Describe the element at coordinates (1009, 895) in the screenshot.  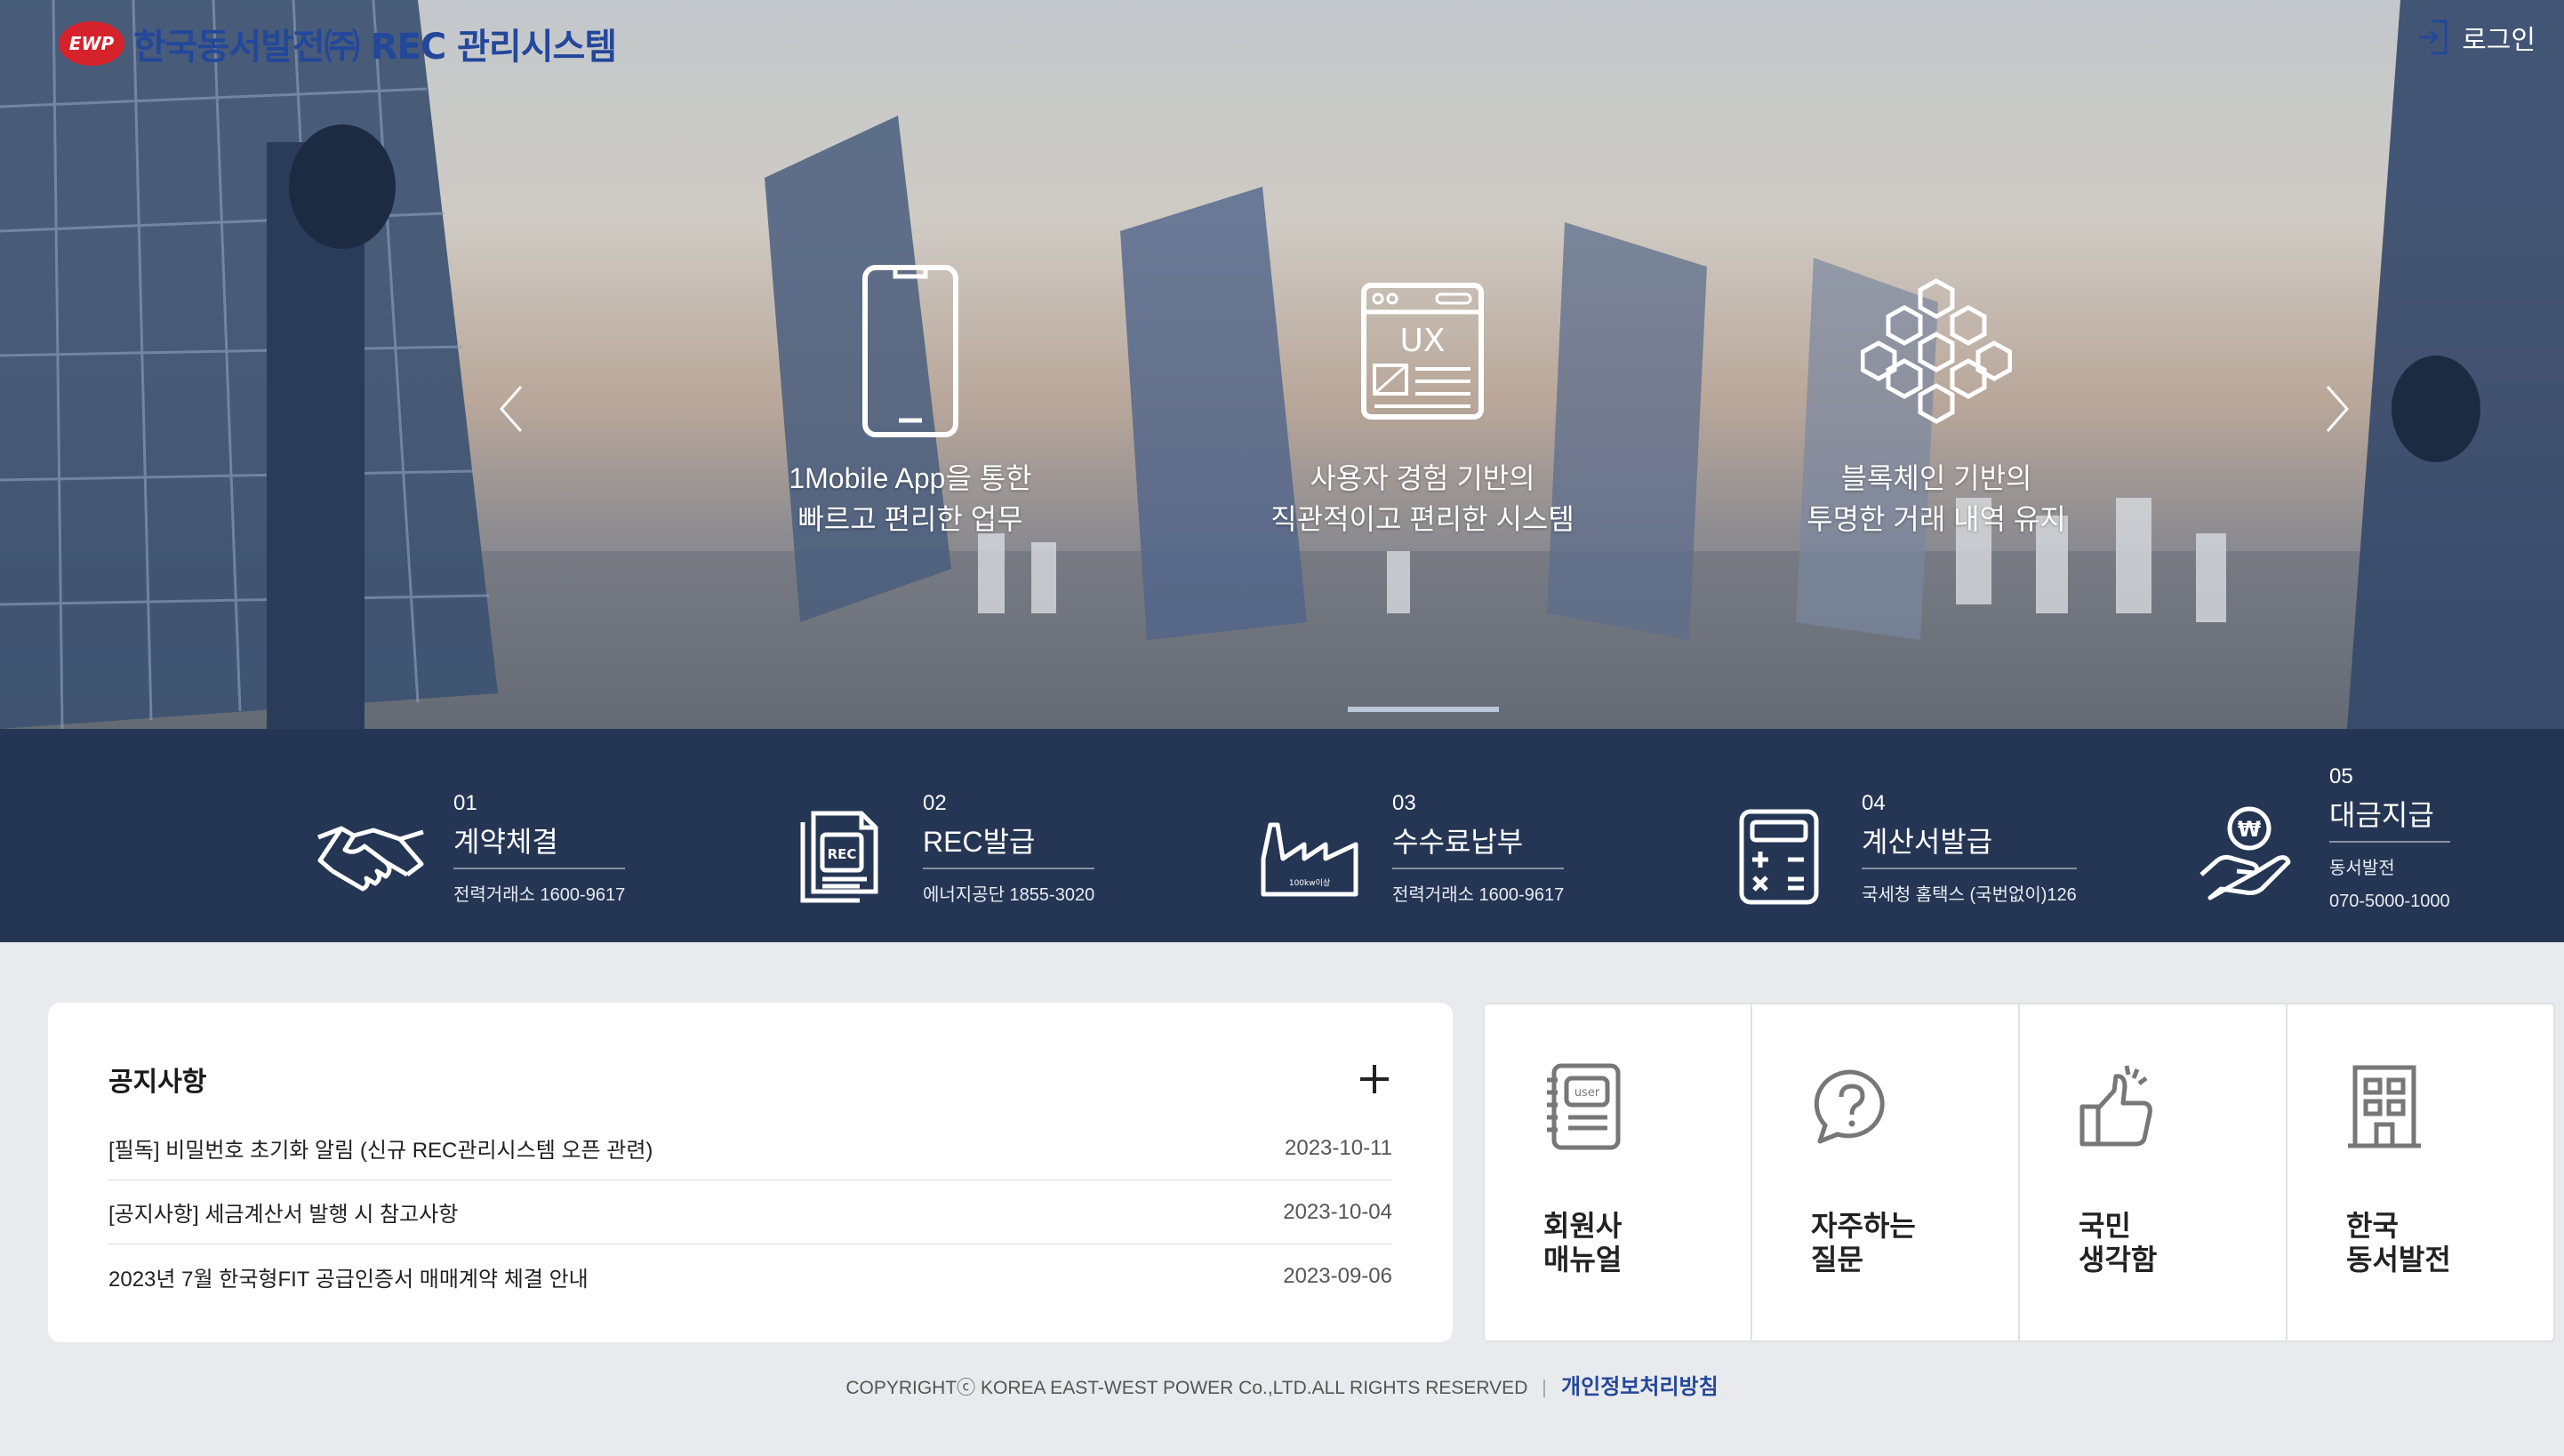
I see `service-contact: 에너지공단 1855-3020` at that location.